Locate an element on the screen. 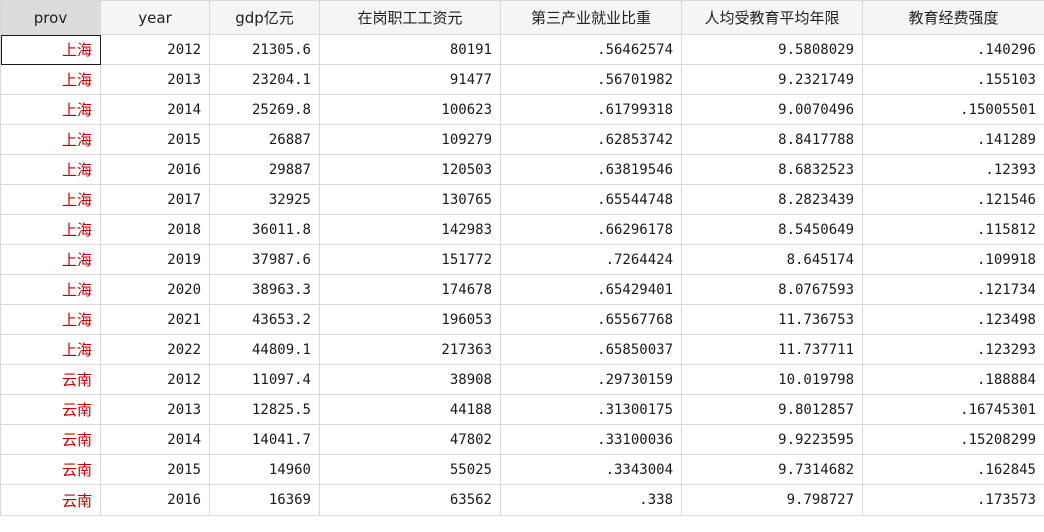 Image resolution: width=1044 pixels, height=532 pixels. cell-gdp: 14041.7 is located at coordinates (264, 439).